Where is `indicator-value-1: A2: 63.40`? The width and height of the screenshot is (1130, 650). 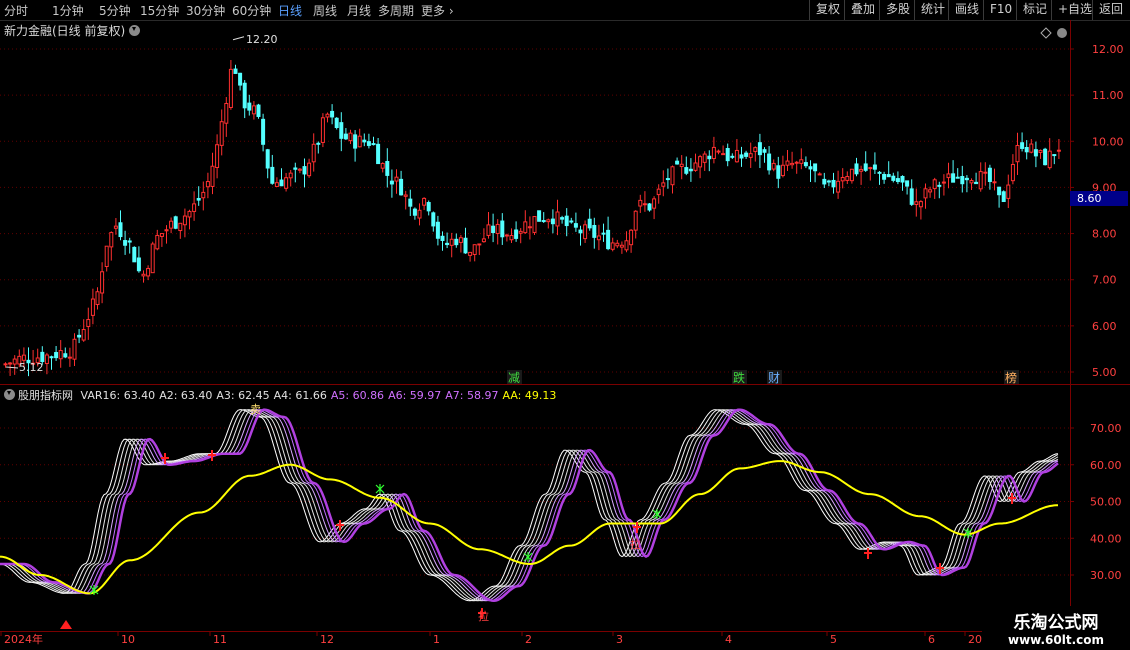 indicator-value-1: A2: 63.40 is located at coordinates (186, 395).